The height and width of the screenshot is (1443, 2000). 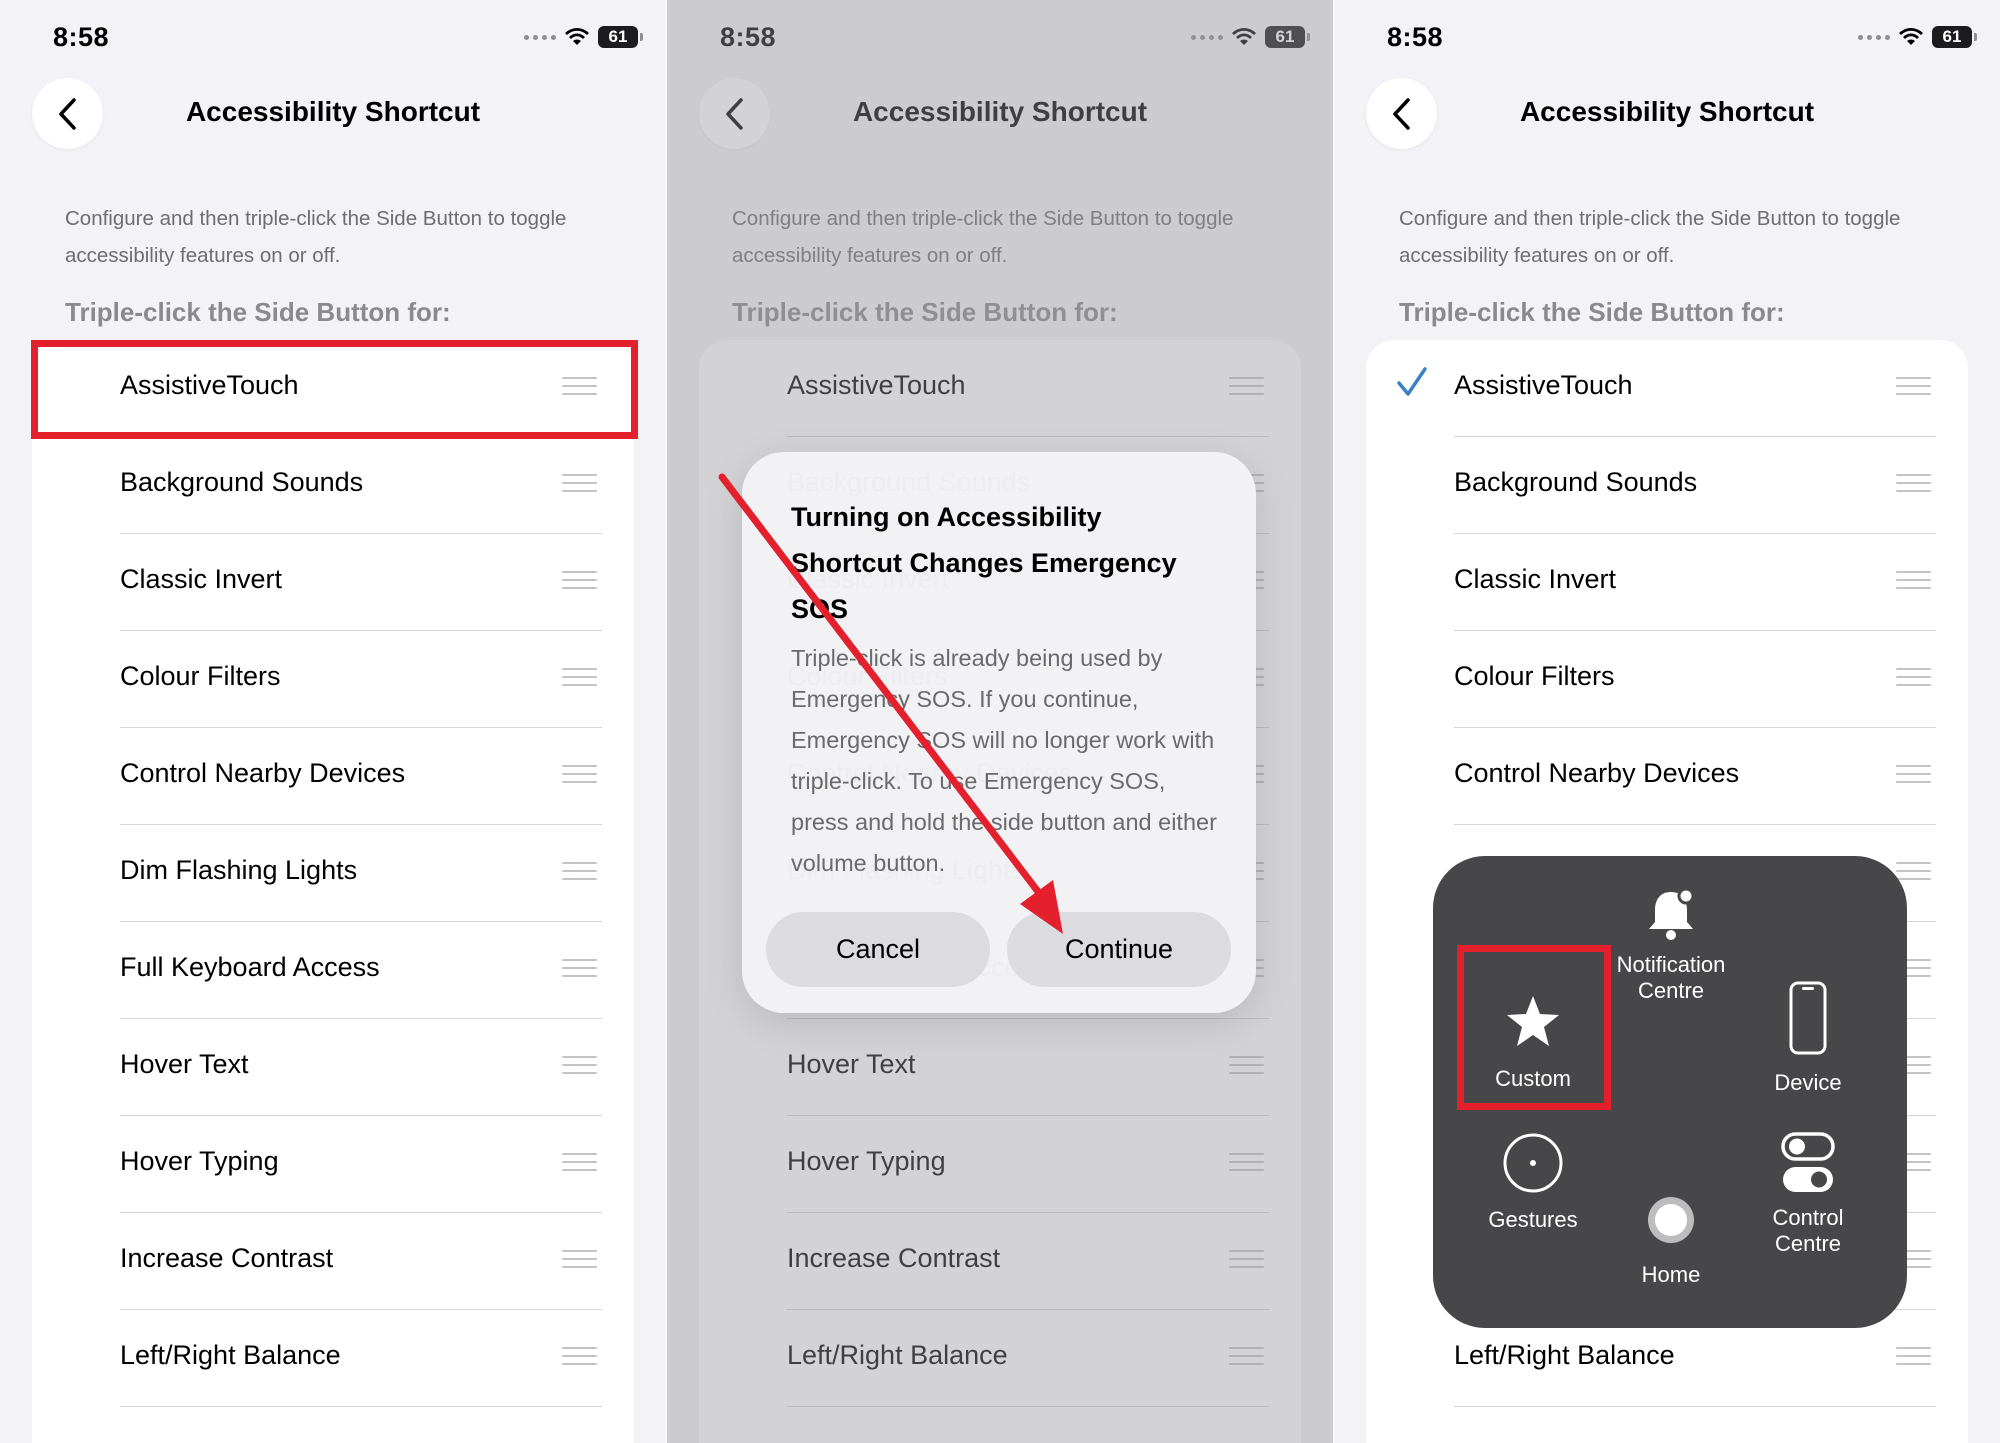 I want to click on list-item: Full Keyboard Access, so click(x=333, y=970).